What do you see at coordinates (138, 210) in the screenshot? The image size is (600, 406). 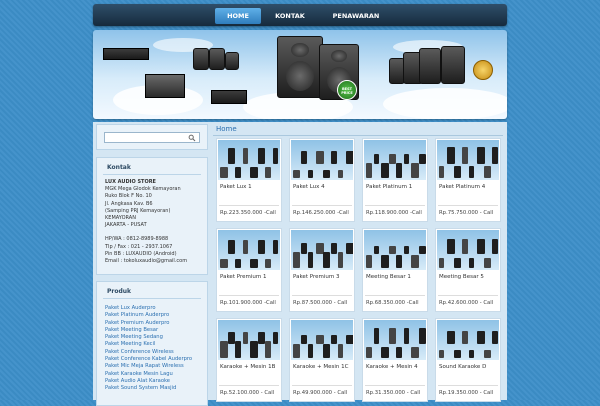 I see `address-line: (Samping PRJ Kemayoran)` at bounding box center [138, 210].